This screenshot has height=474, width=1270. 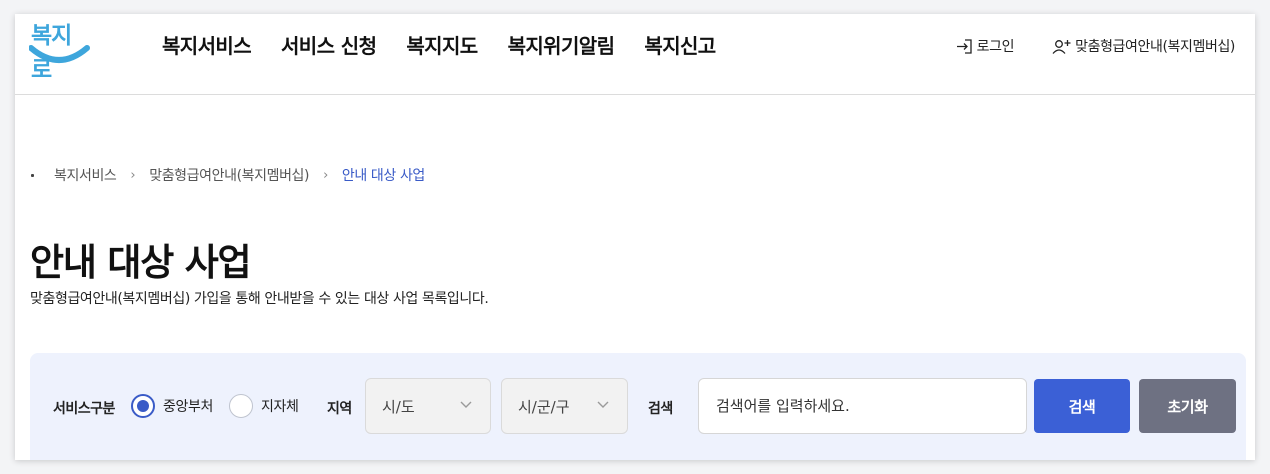 What do you see at coordinates (339, 409) in the screenshot?
I see `region-label: 지역` at bounding box center [339, 409].